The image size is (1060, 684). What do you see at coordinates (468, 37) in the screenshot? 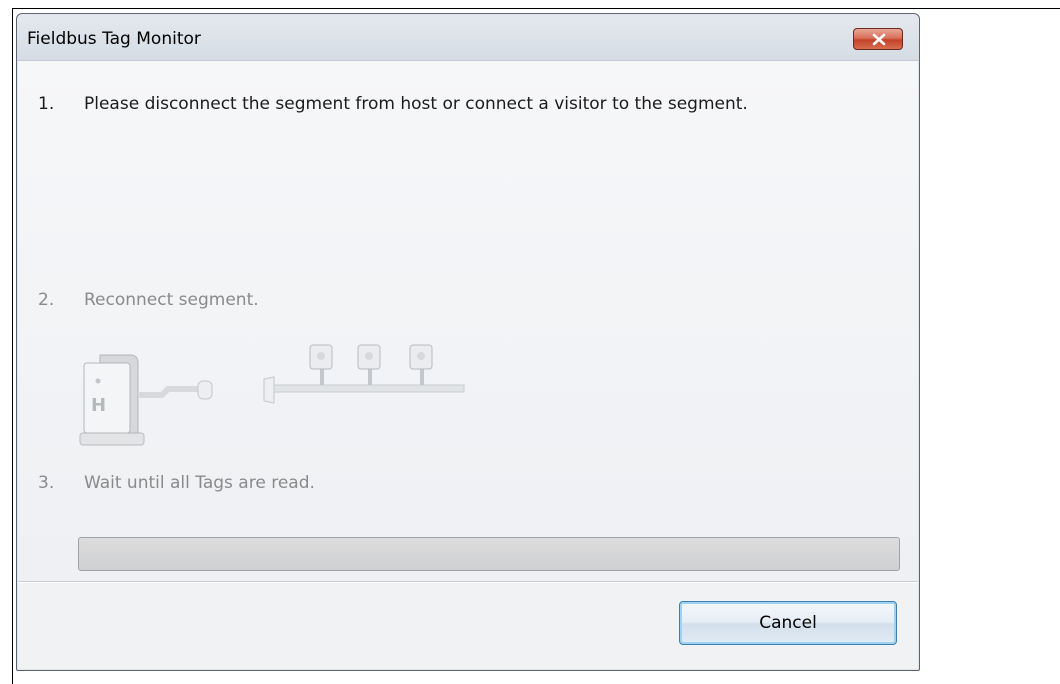
I see `title-bar: Fieldbus Tag Monitor` at bounding box center [468, 37].